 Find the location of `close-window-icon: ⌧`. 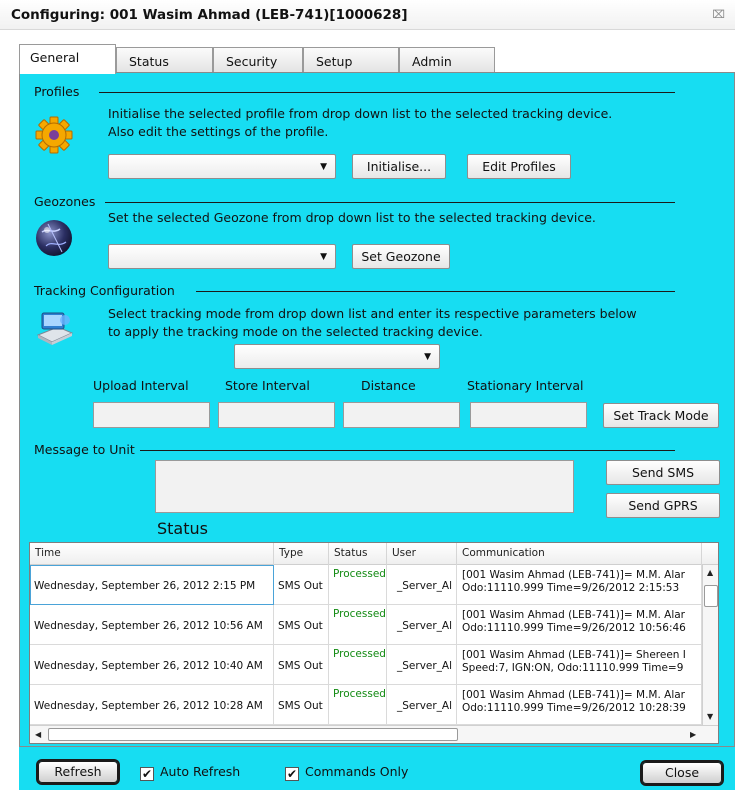

close-window-icon: ⌧ is located at coordinates (718, 14).